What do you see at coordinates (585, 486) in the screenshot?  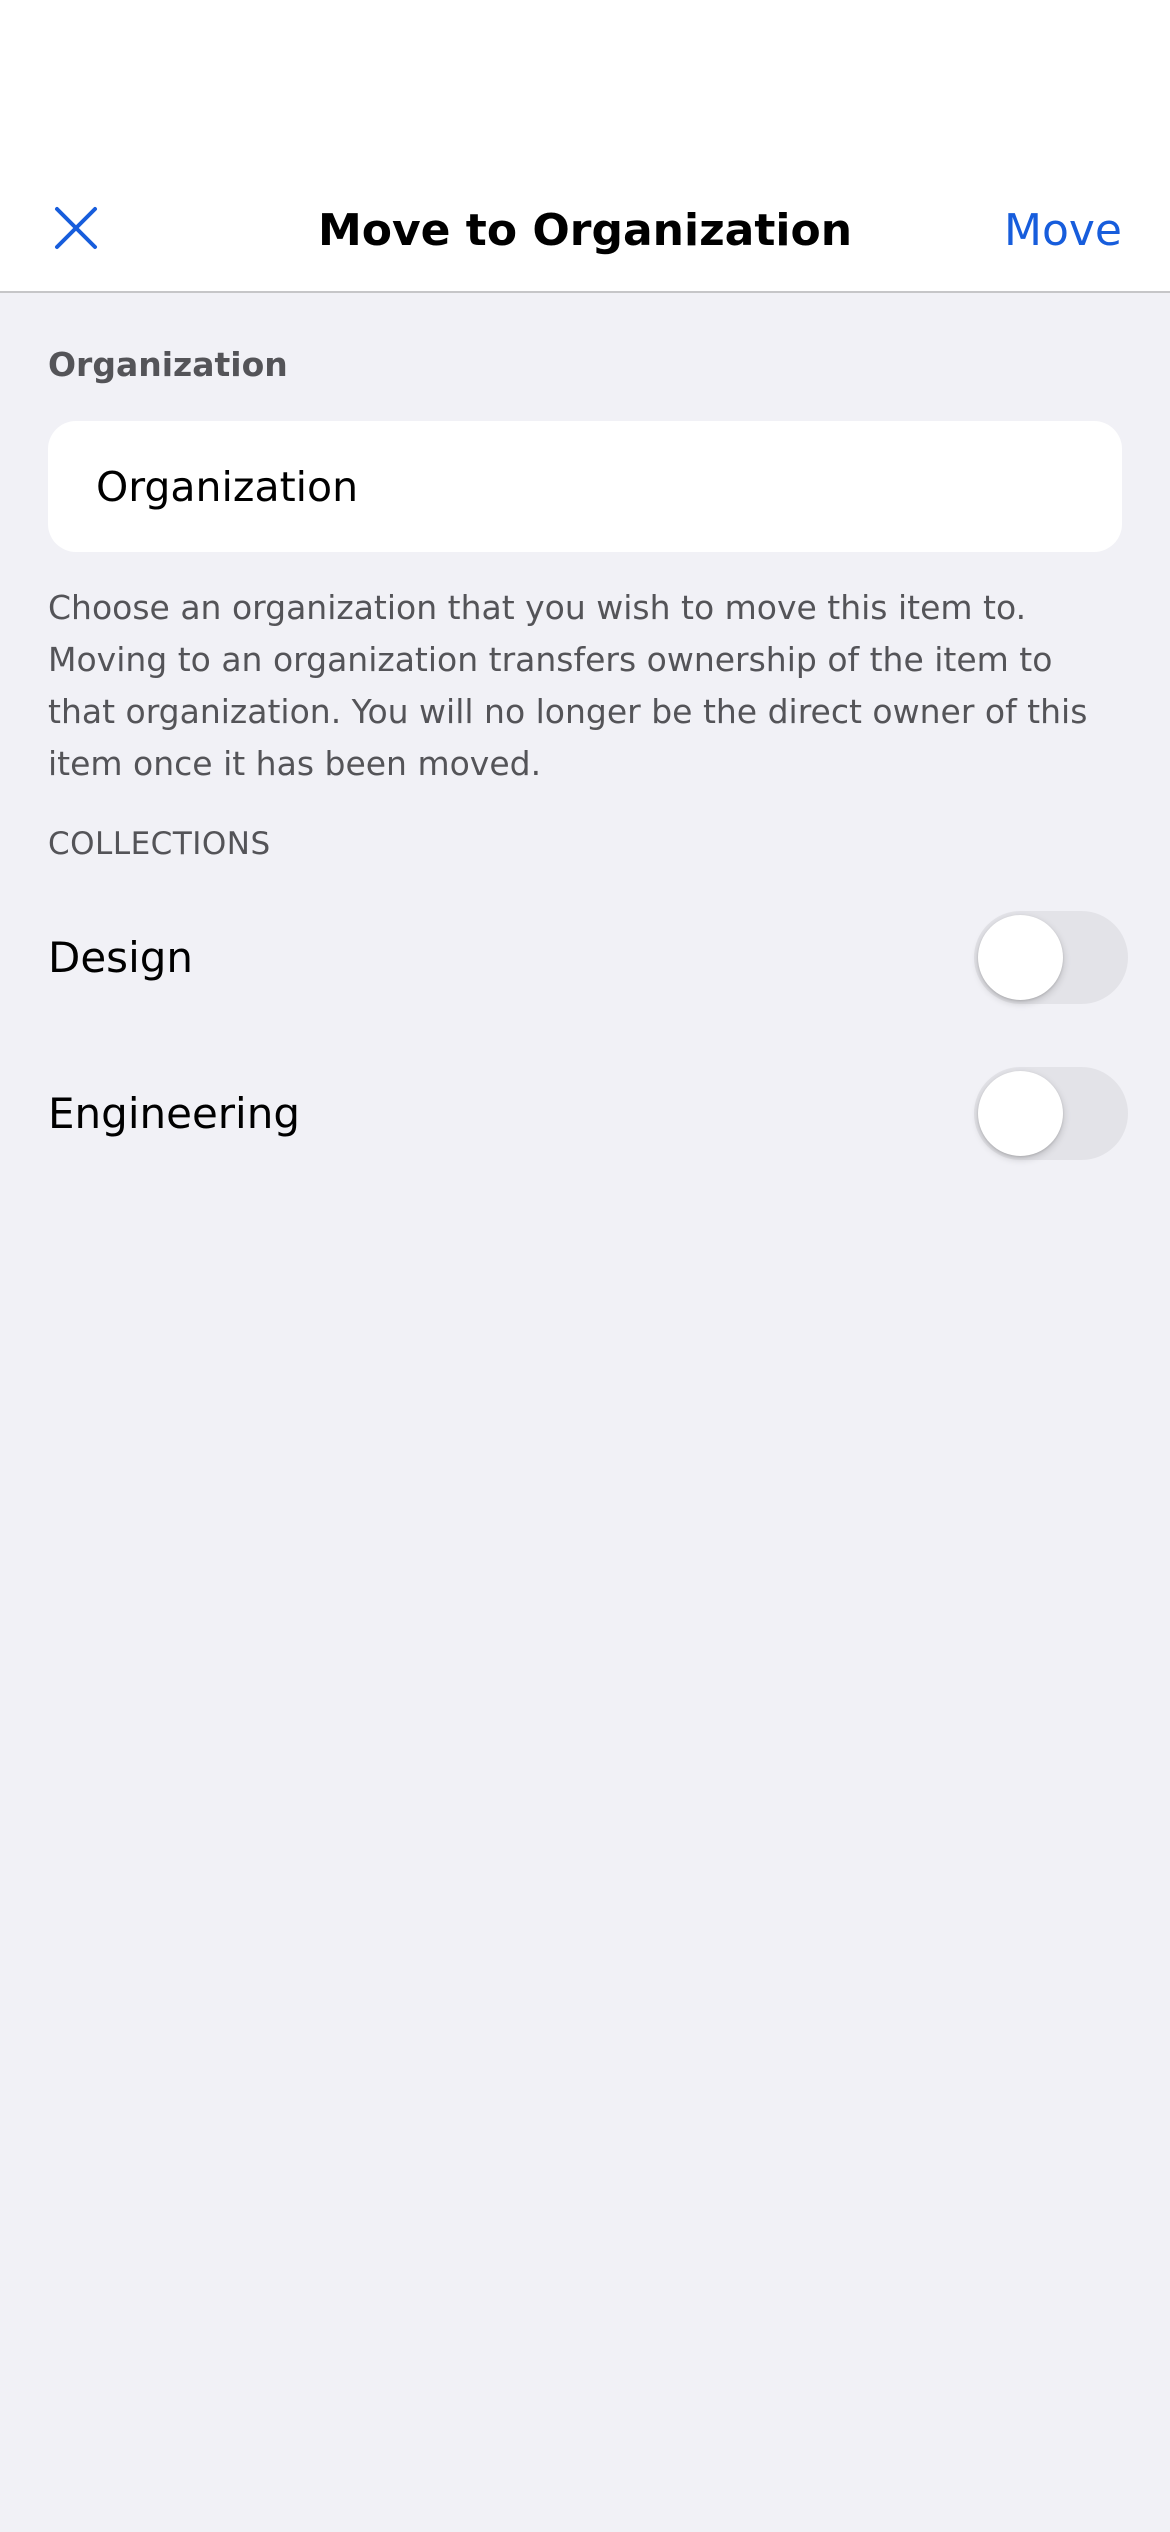 I see `organization-picker: Organization` at bounding box center [585, 486].